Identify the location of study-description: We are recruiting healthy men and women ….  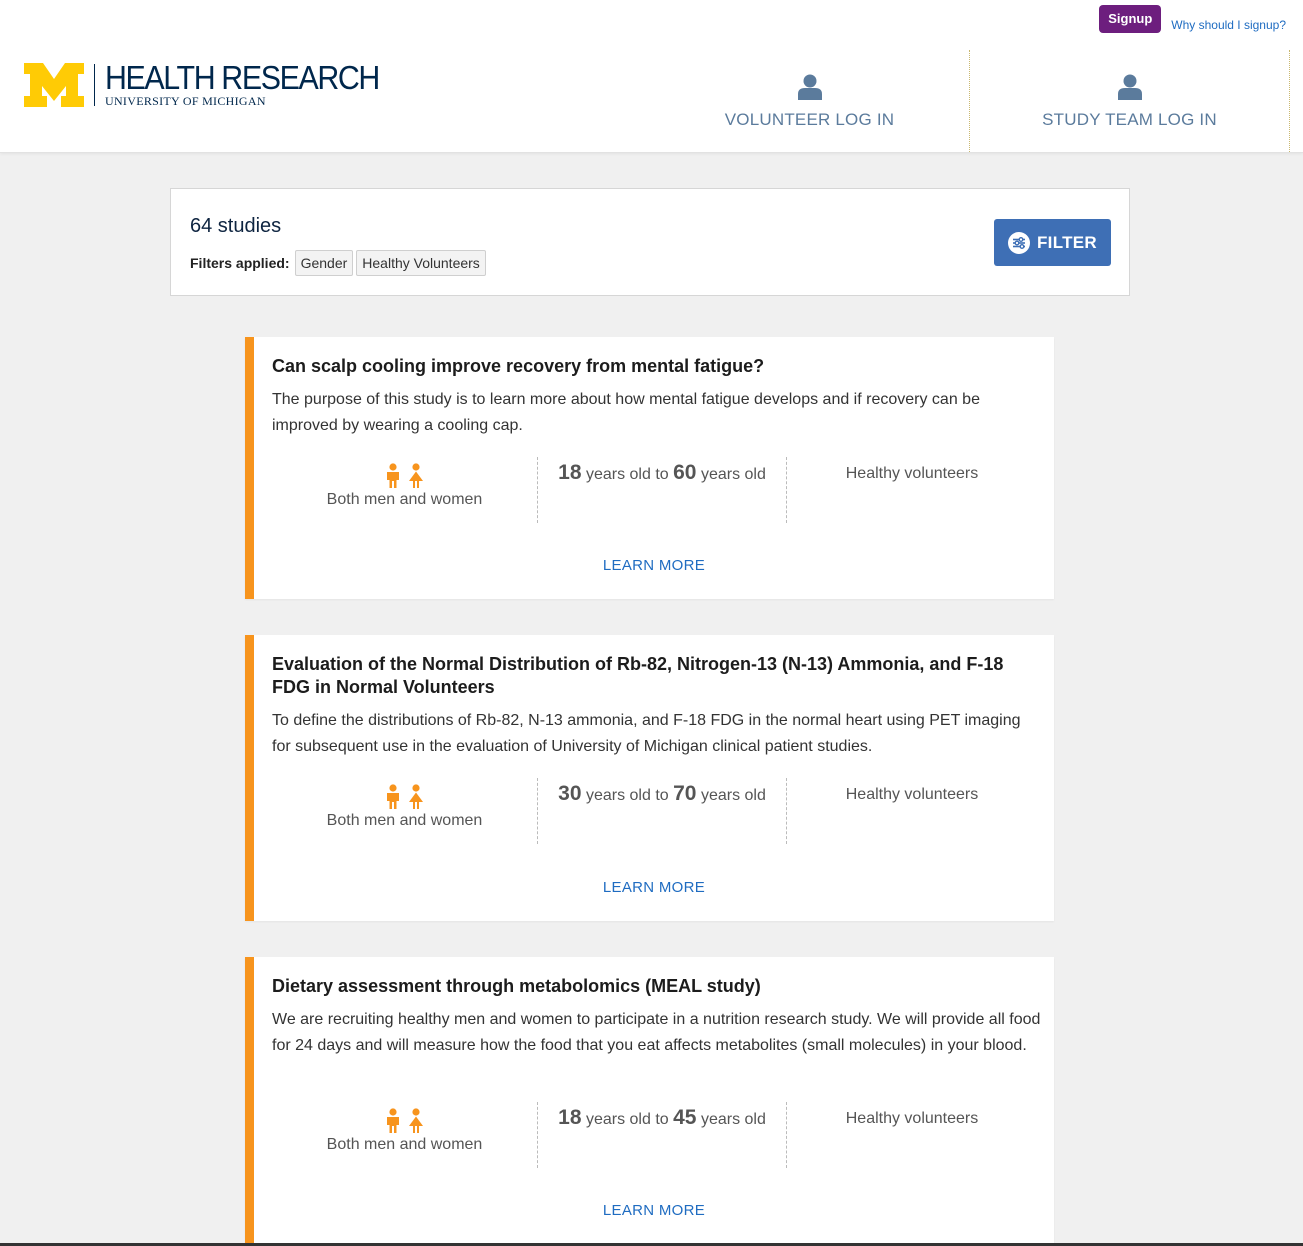
(656, 1032).